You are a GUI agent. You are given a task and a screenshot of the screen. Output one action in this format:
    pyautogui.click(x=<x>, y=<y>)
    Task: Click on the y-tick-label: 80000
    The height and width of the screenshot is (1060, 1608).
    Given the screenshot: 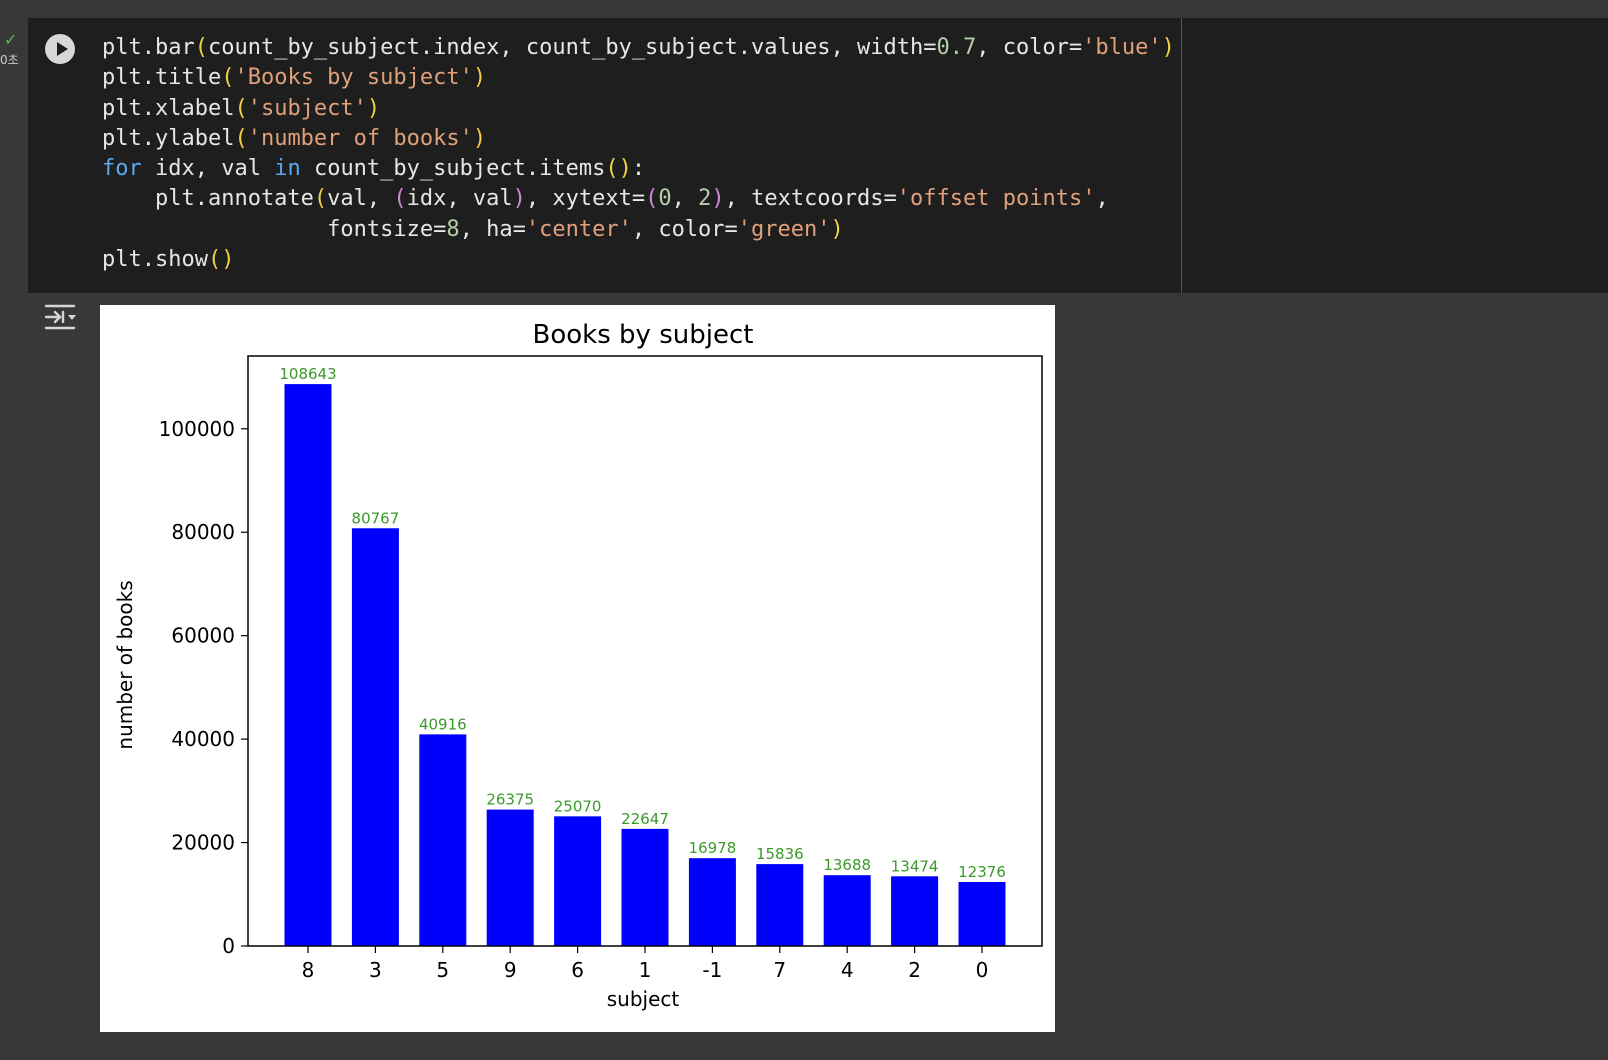 What is the action you would take?
    pyautogui.click(x=203, y=532)
    